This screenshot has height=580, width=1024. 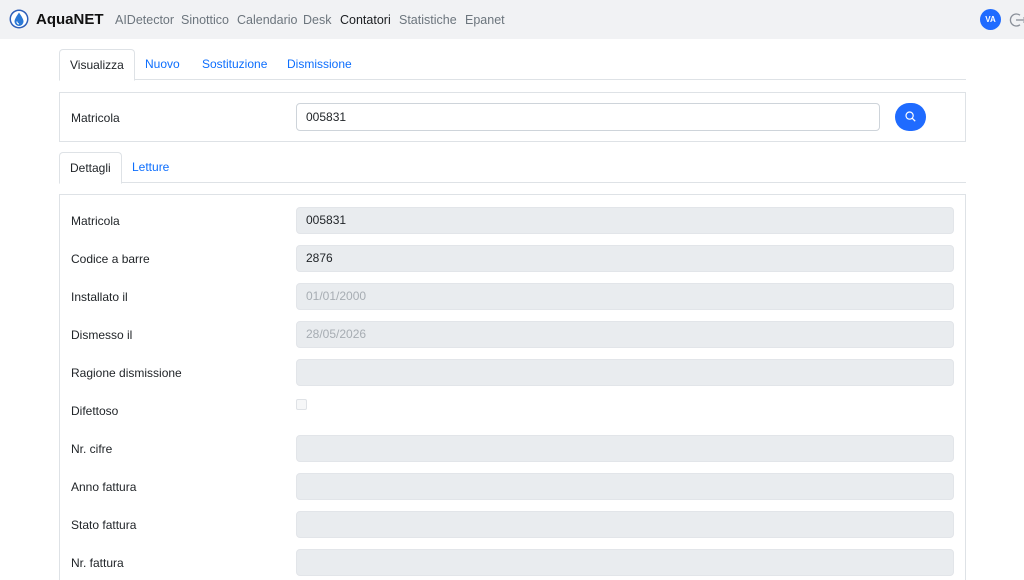 I want to click on search-label: Matricola, so click(x=95, y=118).